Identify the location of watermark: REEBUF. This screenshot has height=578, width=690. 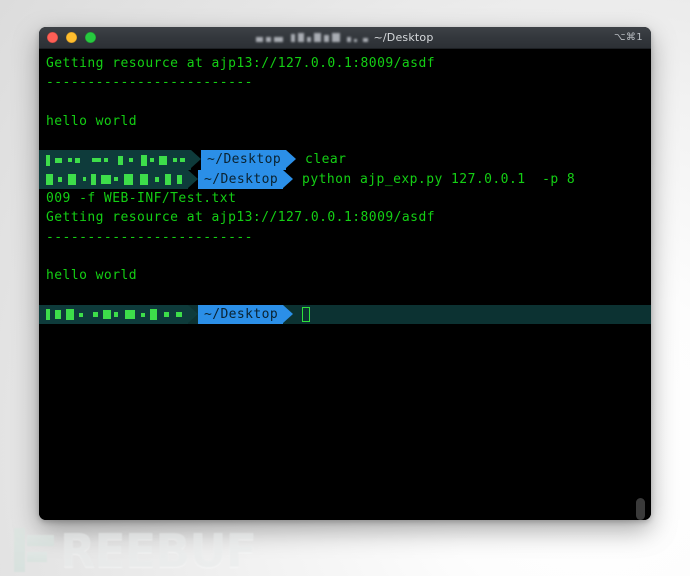
(135, 550).